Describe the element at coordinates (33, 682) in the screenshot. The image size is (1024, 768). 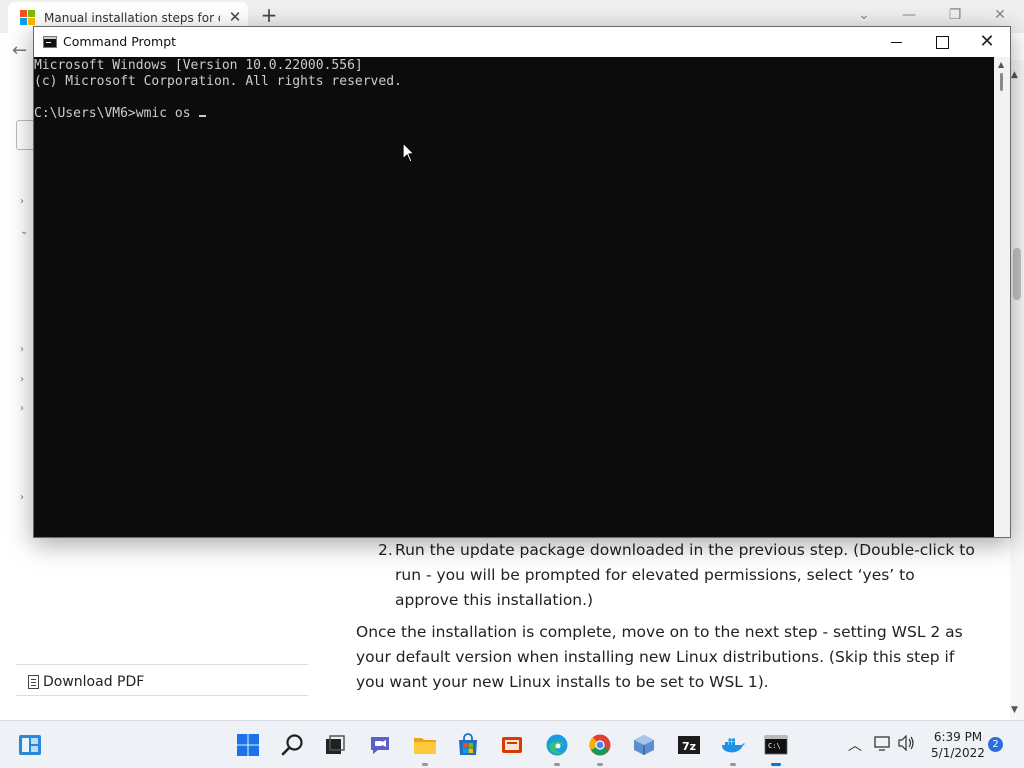
I see `document-icon` at that location.